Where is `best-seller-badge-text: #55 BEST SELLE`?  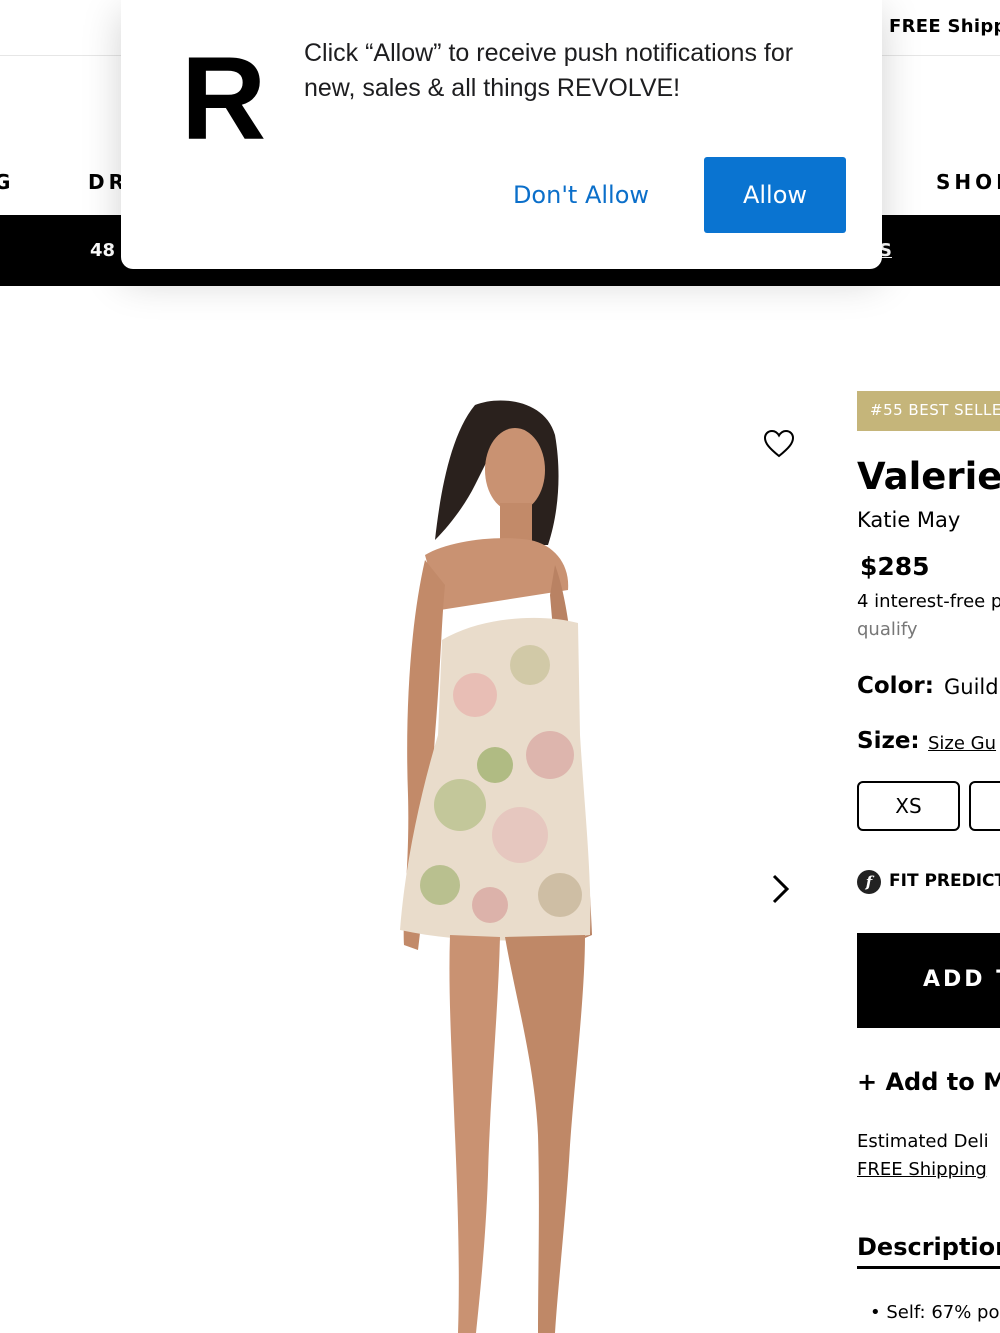
best-seller-badge-text: #55 BEST SELLE is located at coordinates (935, 410).